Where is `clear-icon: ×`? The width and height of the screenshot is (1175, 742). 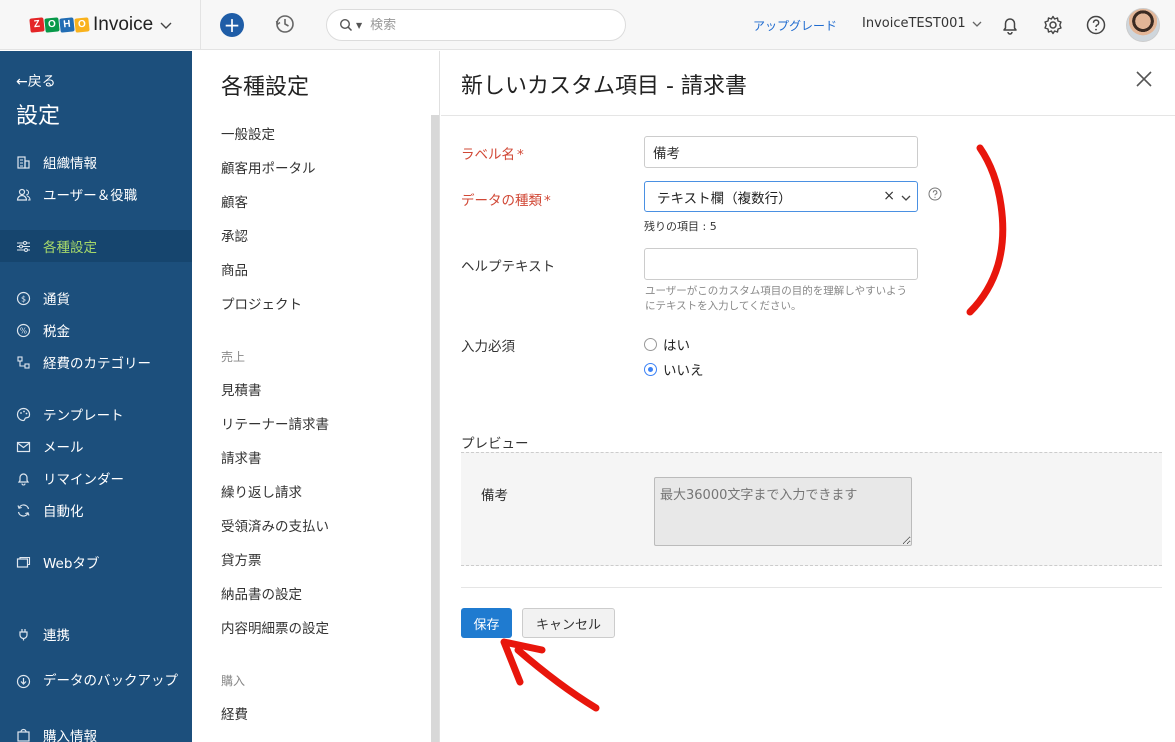
clear-icon: × is located at coordinates (889, 196).